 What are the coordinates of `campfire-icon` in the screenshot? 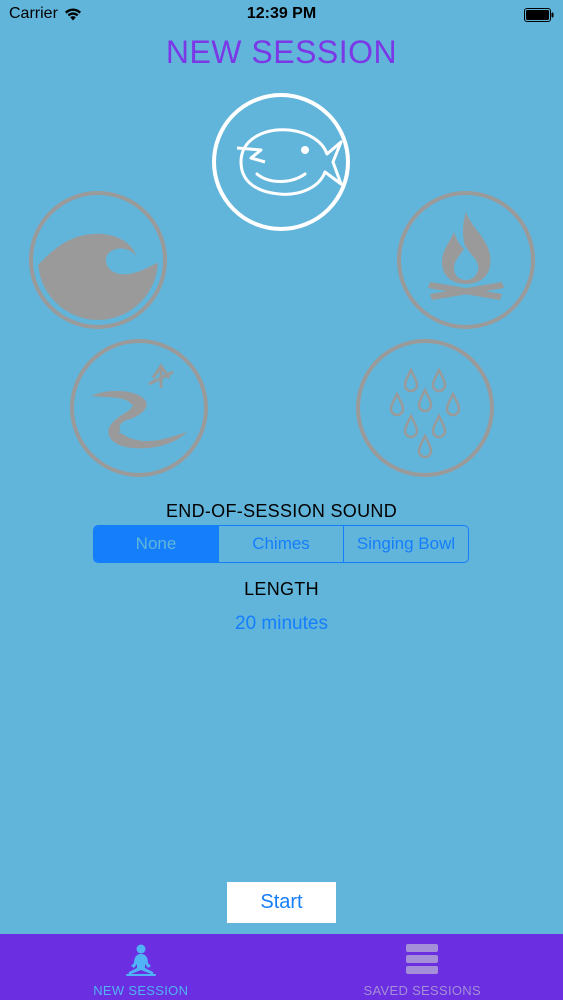 It's located at (466, 260).